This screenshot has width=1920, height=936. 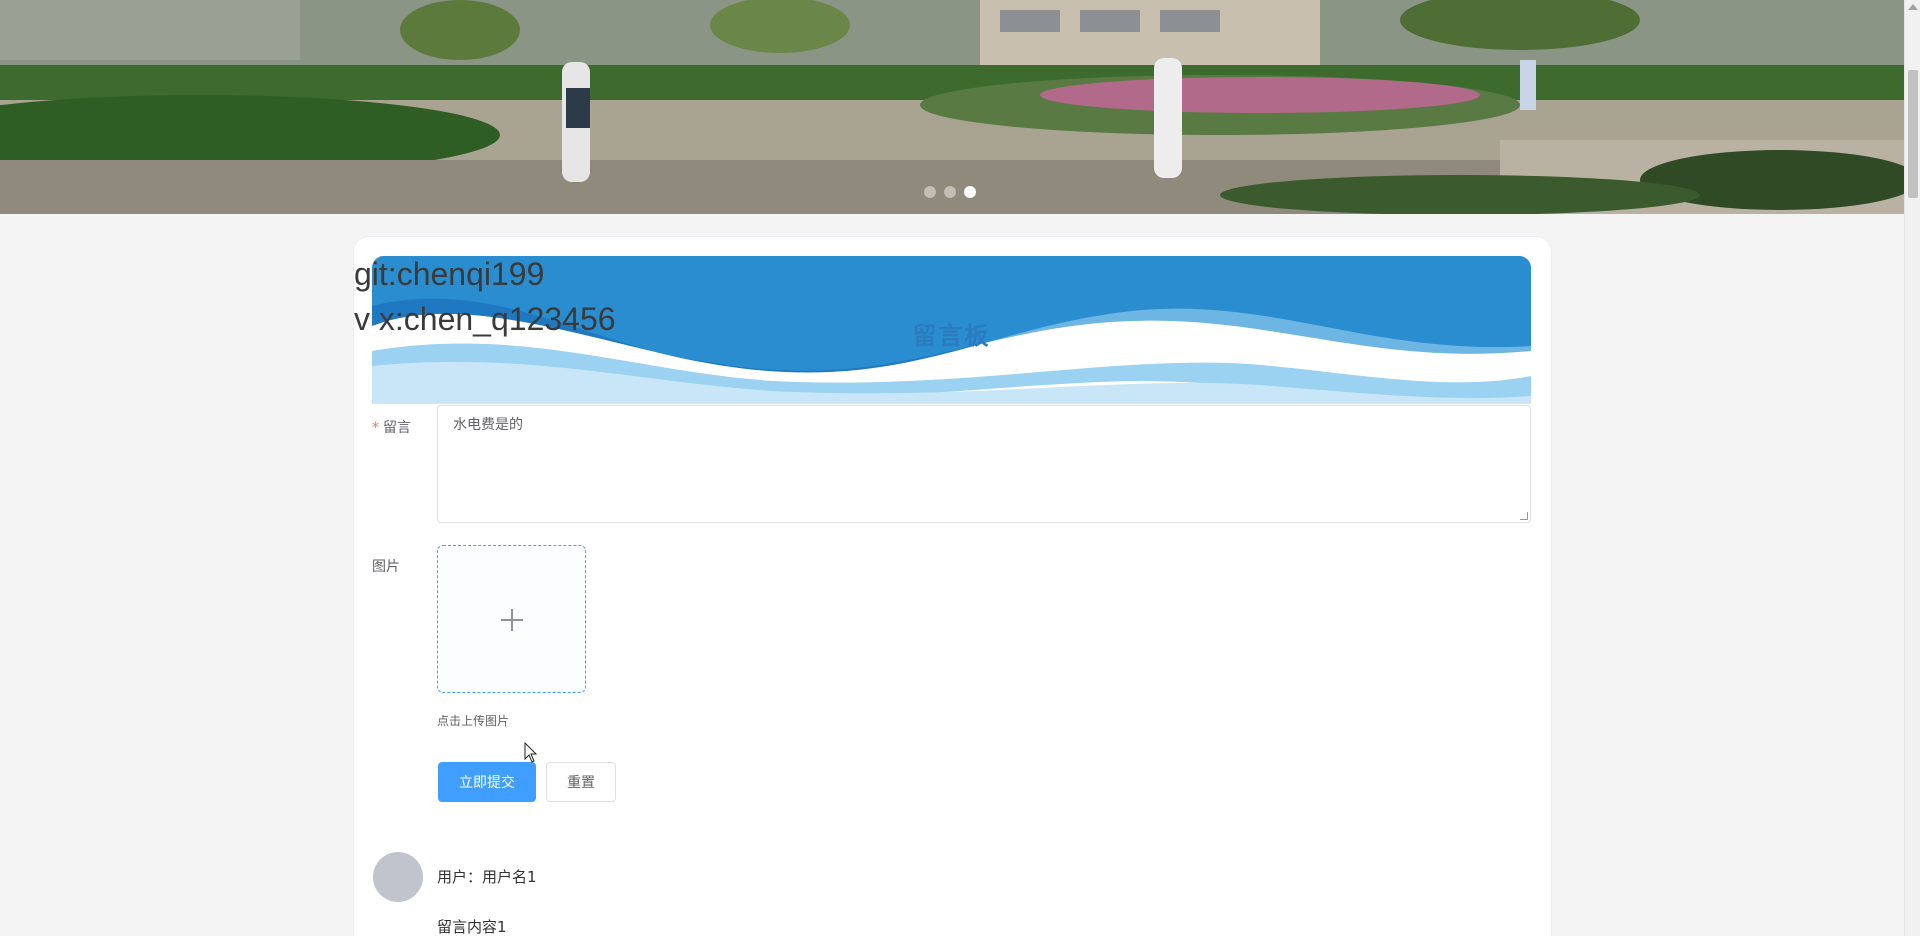 I want to click on image-label: 图片, so click(x=386, y=567).